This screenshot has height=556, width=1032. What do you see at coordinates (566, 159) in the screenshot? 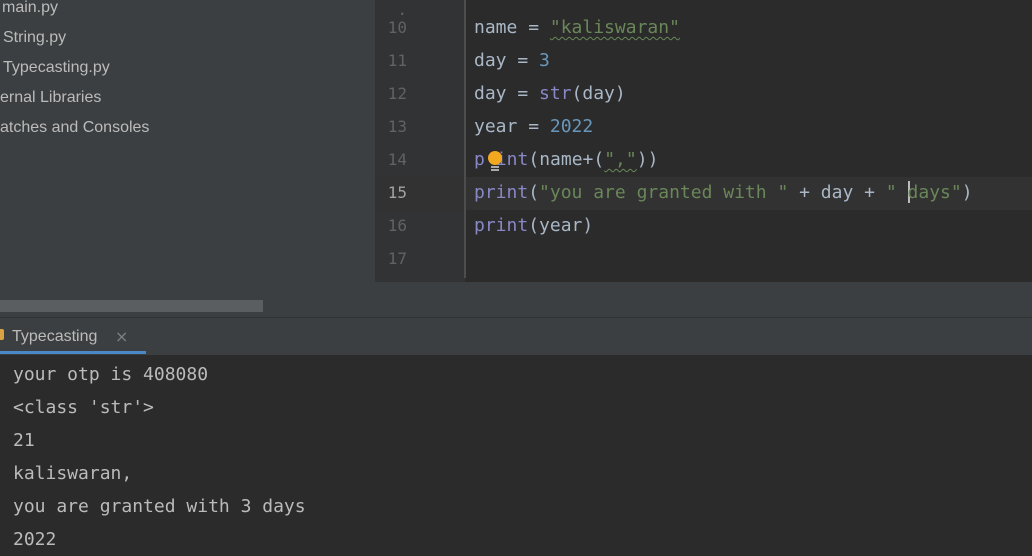
I see `call-args: (name+(` at bounding box center [566, 159].